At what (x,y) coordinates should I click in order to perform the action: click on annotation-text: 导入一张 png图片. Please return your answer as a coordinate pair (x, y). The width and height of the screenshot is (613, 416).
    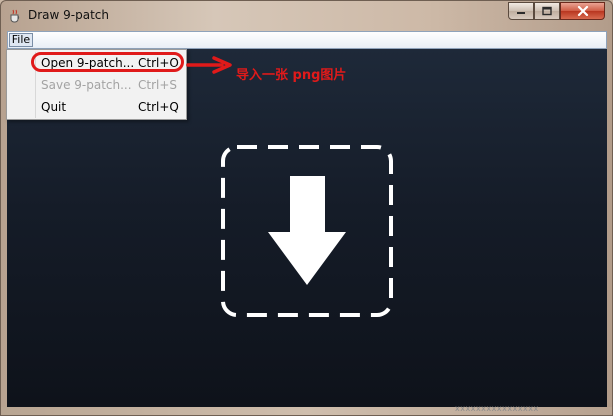
    Looking at the image, I should click on (291, 75).